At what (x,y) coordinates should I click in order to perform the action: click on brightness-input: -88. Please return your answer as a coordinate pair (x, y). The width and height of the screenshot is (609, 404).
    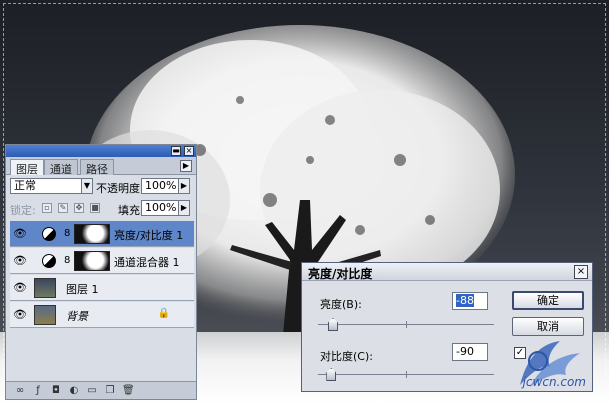
    Looking at the image, I should click on (470, 301).